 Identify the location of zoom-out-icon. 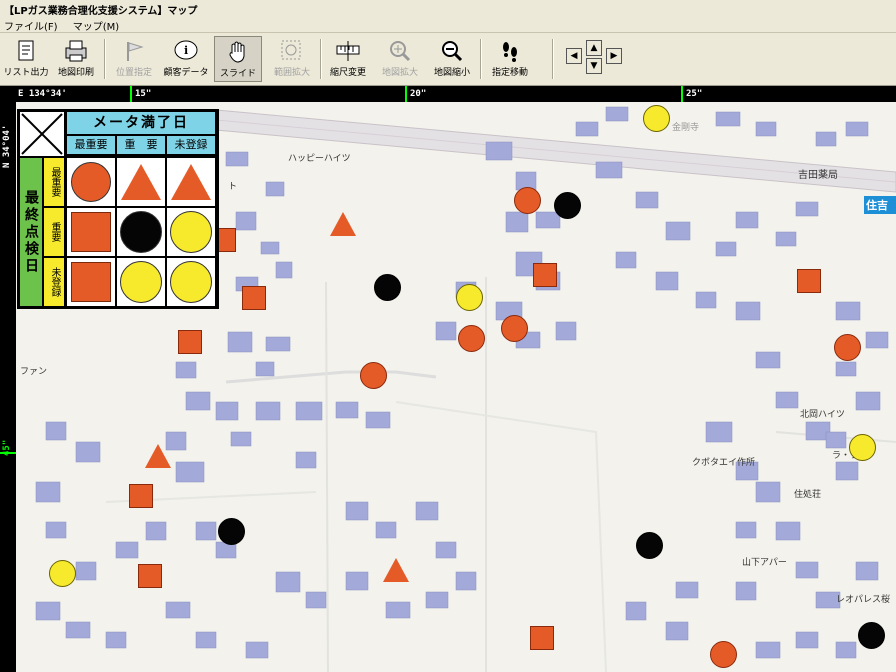
(452, 51).